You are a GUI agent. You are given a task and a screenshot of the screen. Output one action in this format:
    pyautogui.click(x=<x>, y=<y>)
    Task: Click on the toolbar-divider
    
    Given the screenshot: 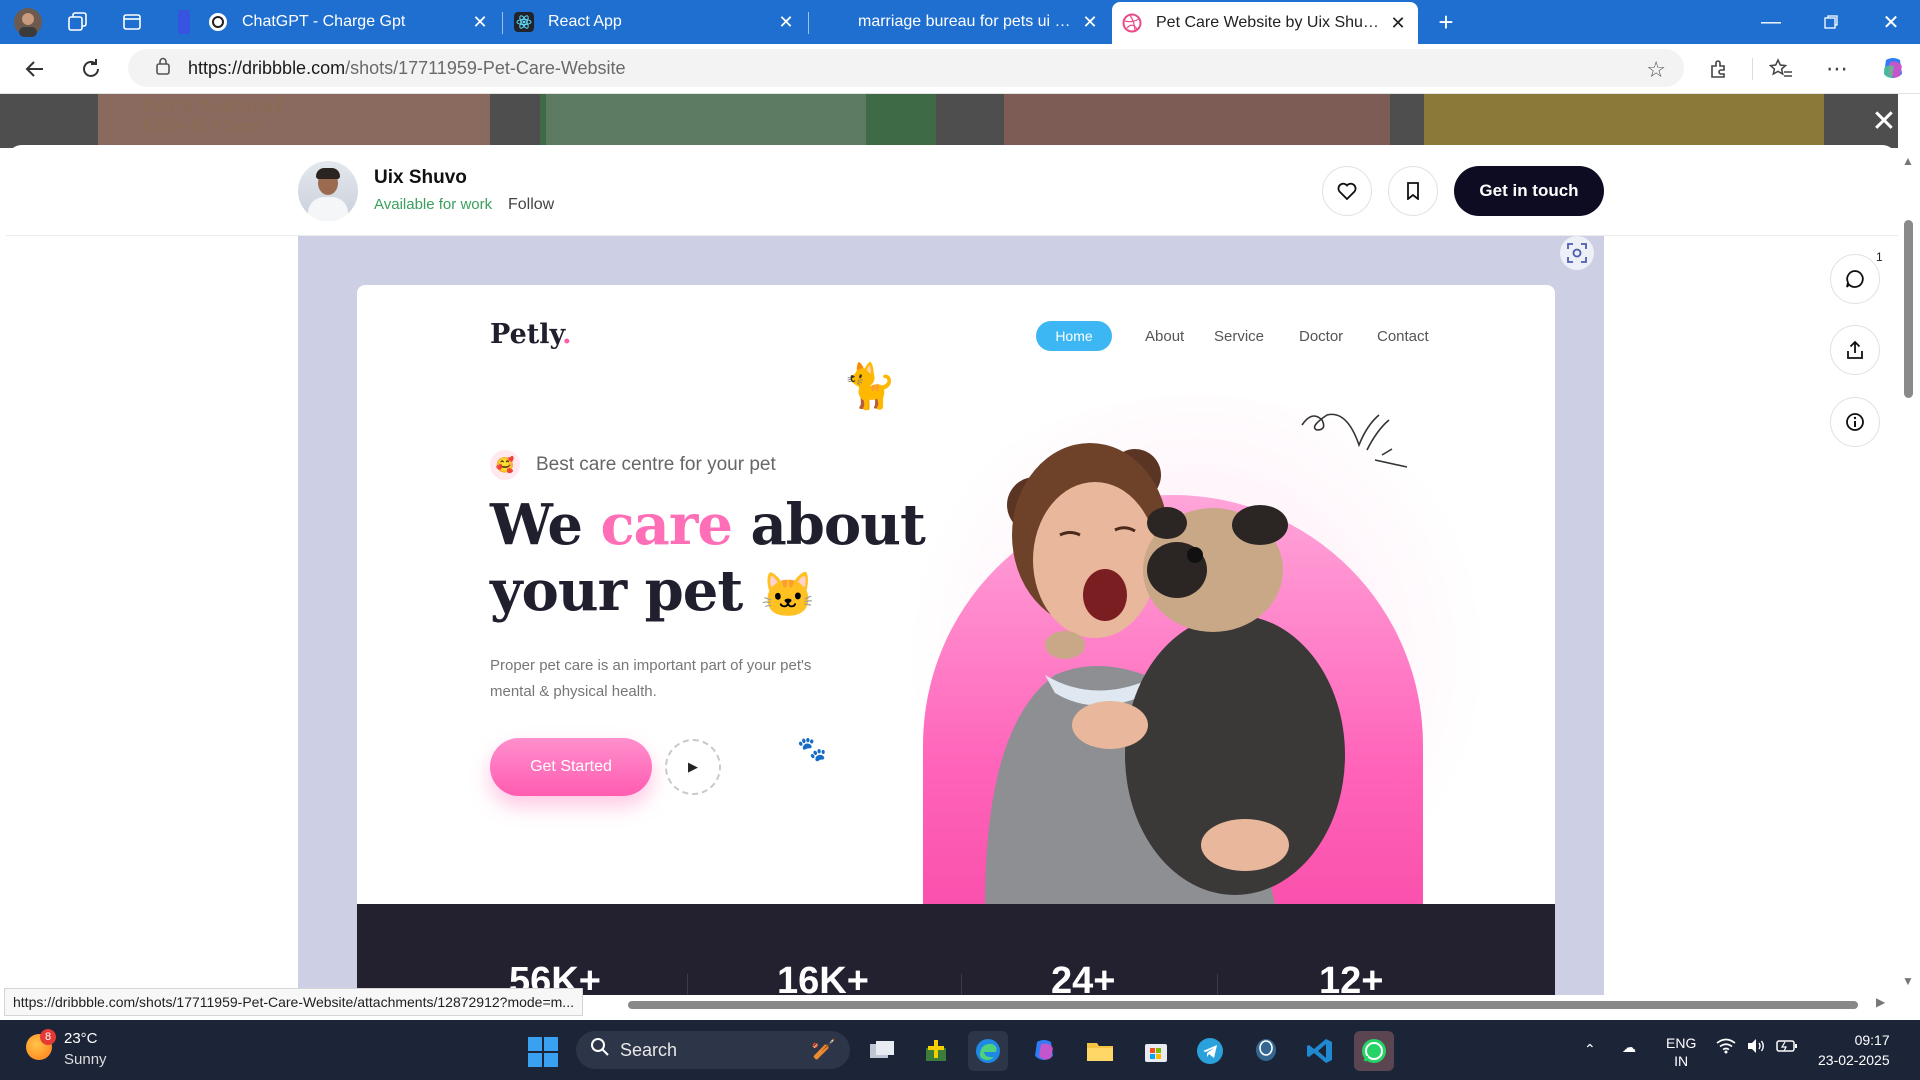 What is the action you would take?
    pyautogui.click(x=1752, y=69)
    